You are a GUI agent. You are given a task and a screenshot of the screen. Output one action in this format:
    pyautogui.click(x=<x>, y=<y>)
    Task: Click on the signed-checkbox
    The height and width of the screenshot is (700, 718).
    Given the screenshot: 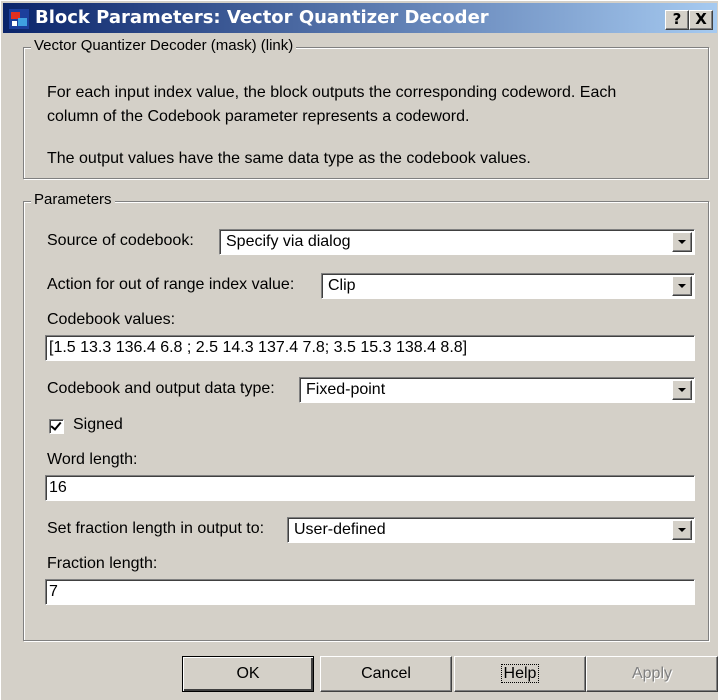 What is the action you would take?
    pyautogui.click(x=56, y=426)
    